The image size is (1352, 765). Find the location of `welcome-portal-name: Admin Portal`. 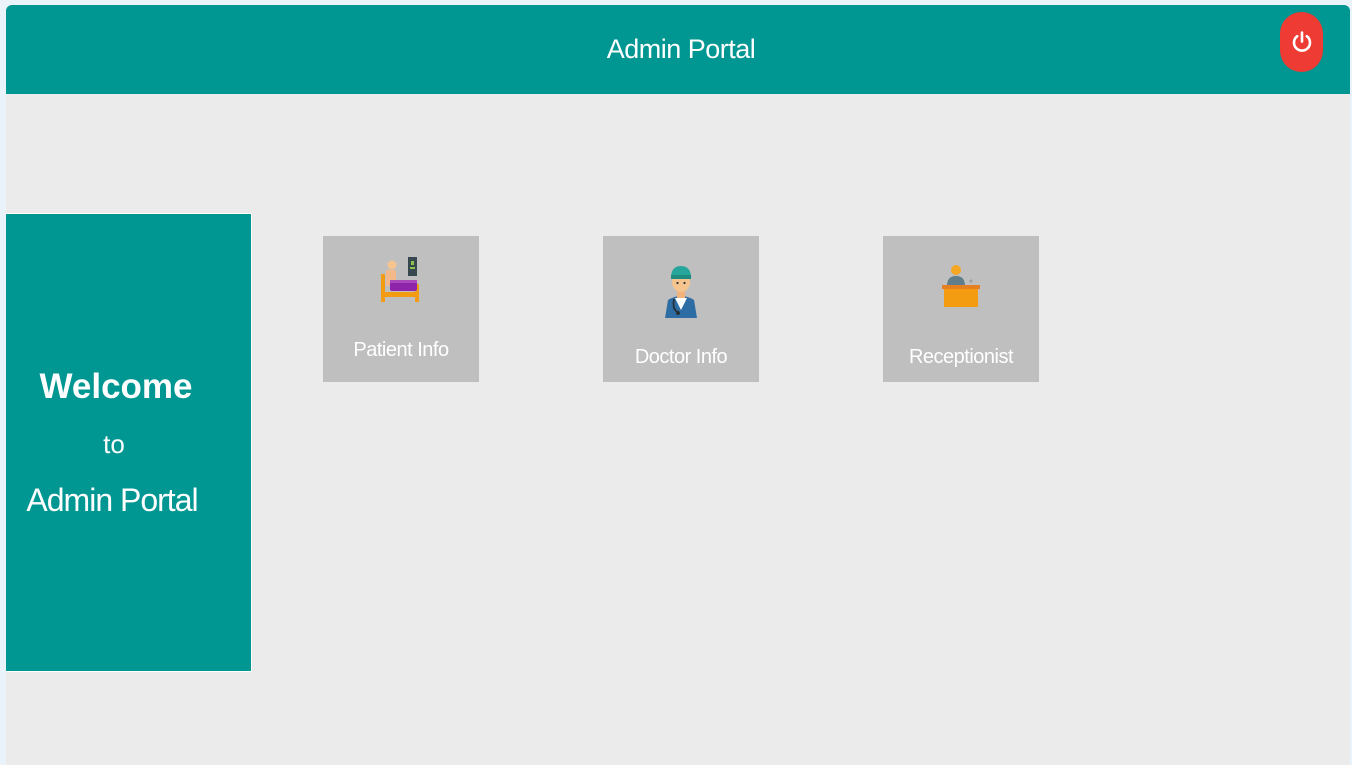

welcome-portal-name: Admin Portal is located at coordinates (112, 500).